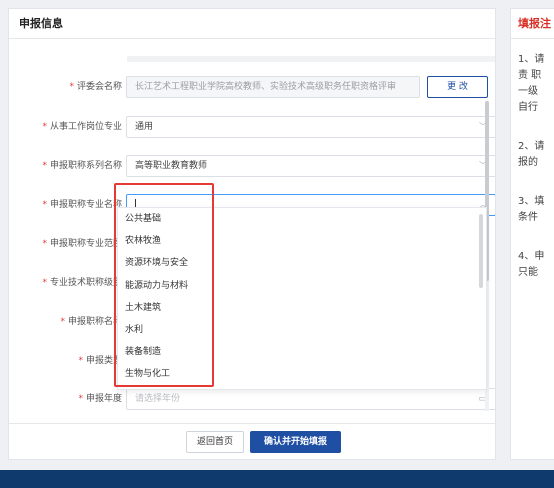 The width and height of the screenshot is (554, 488). I want to click on confirm-start-button: 确认并开始填报, so click(295, 442).